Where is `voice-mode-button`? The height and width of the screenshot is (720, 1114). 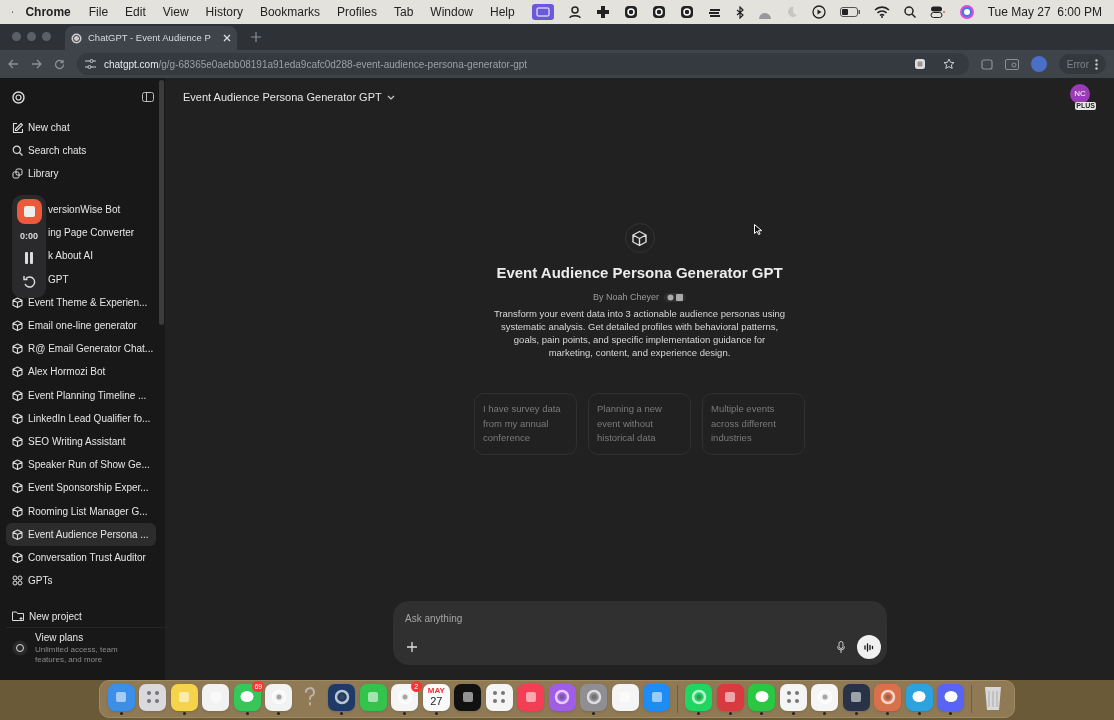 voice-mode-button is located at coordinates (869, 647).